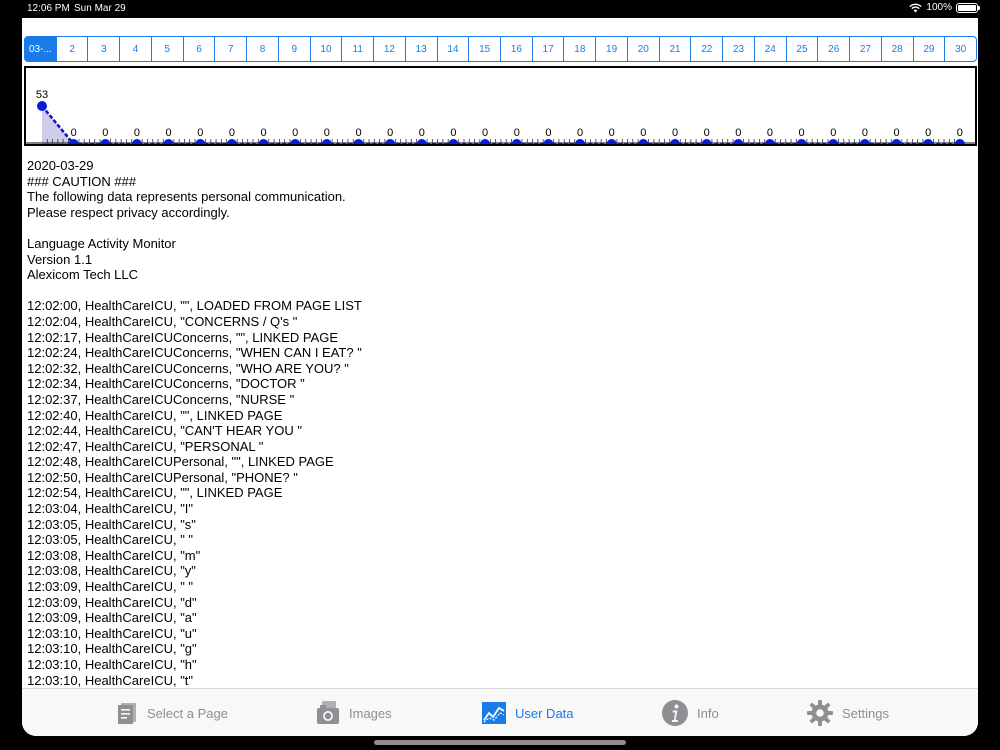 This screenshot has height=750, width=1000. Describe the element at coordinates (485, 49) in the screenshot. I see `date-segment: 15` at that location.